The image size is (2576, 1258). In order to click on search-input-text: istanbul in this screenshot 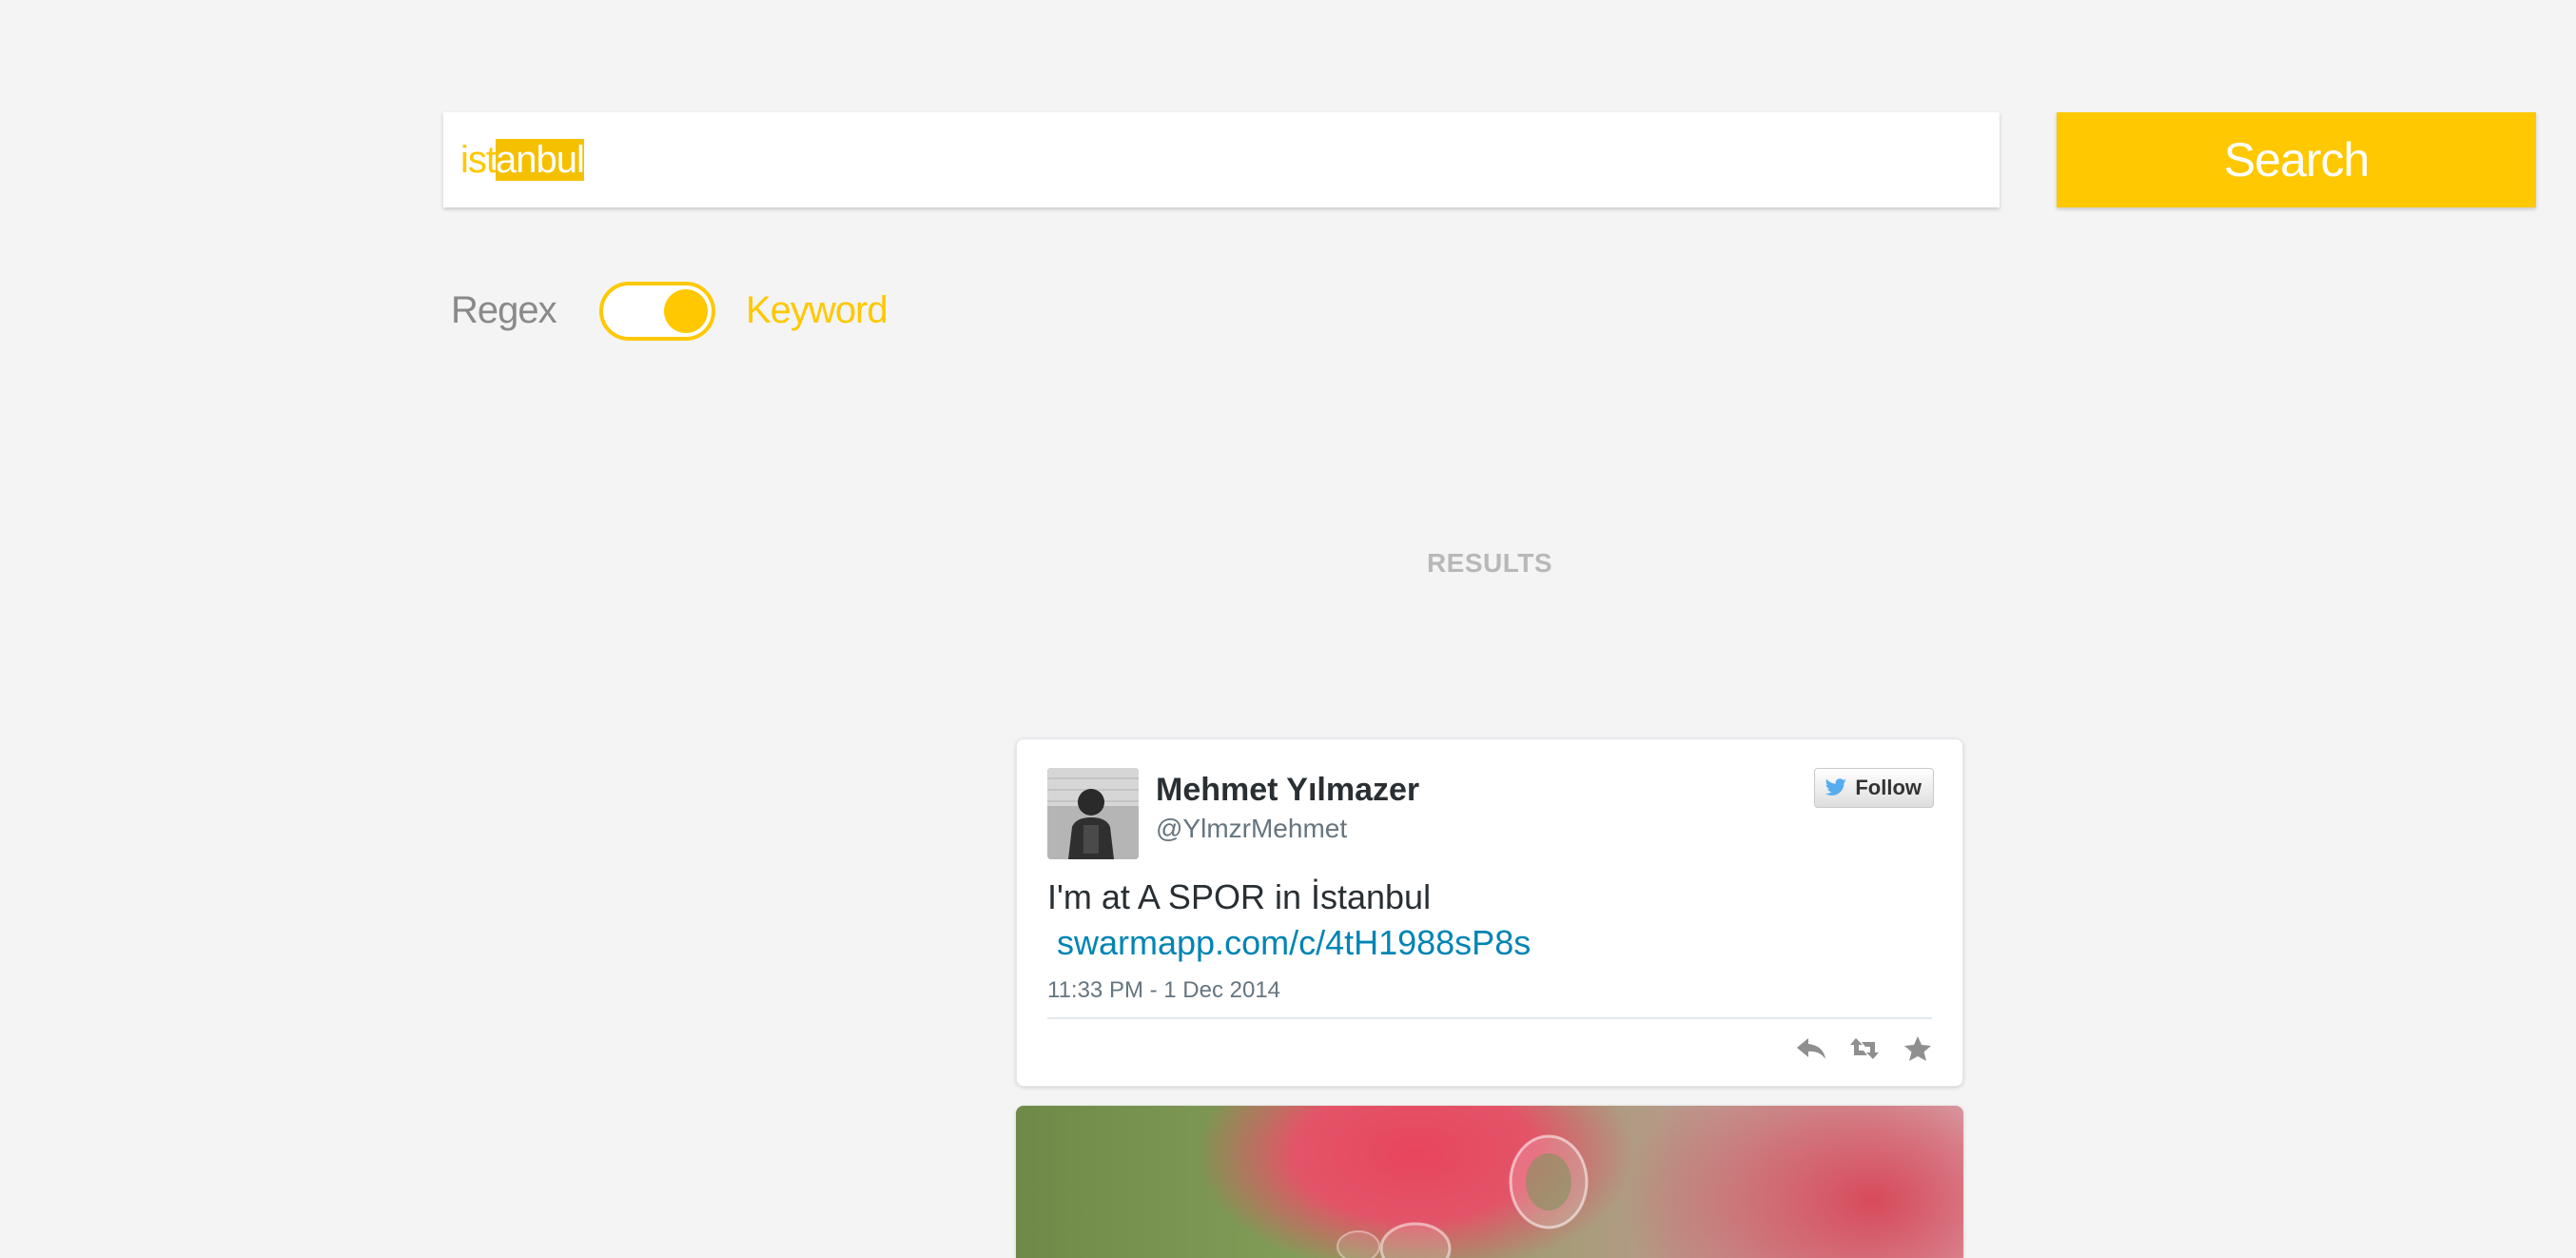, I will do `click(522, 160)`.